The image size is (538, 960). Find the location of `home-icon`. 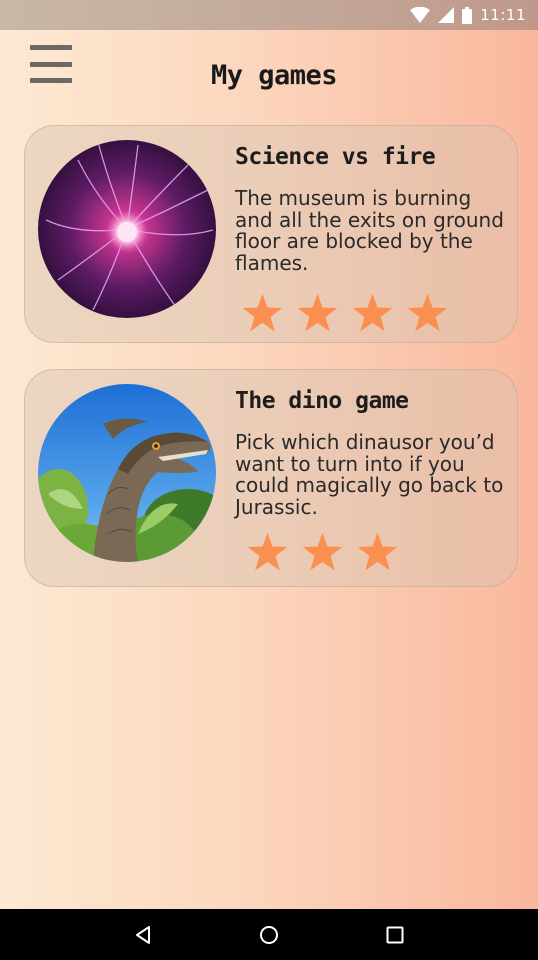

home-icon is located at coordinates (269, 934).